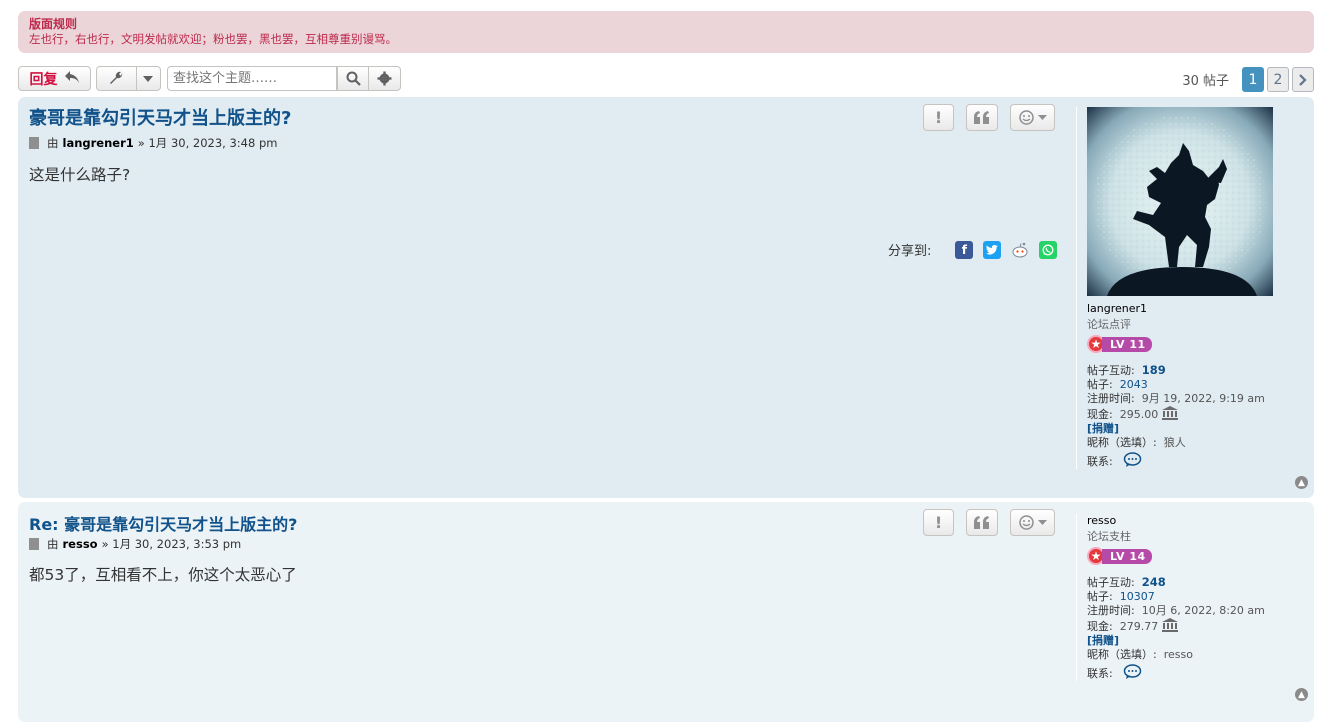  I want to click on advanced-search-button, so click(384, 78).